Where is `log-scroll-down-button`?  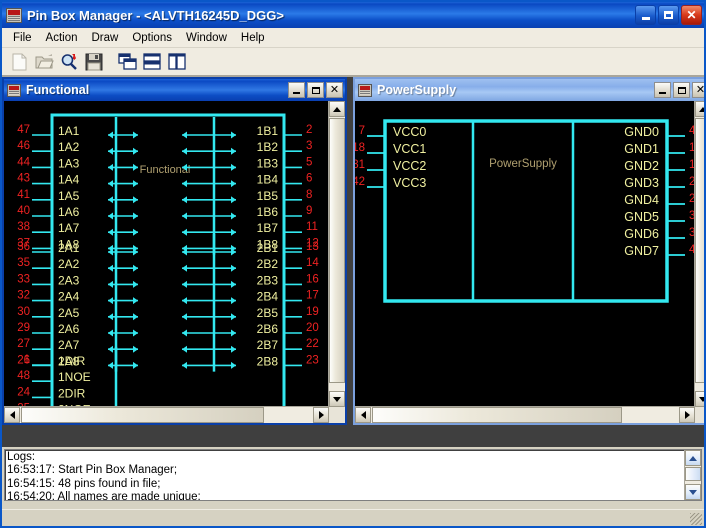
log-scroll-down-button is located at coordinates (693, 492).